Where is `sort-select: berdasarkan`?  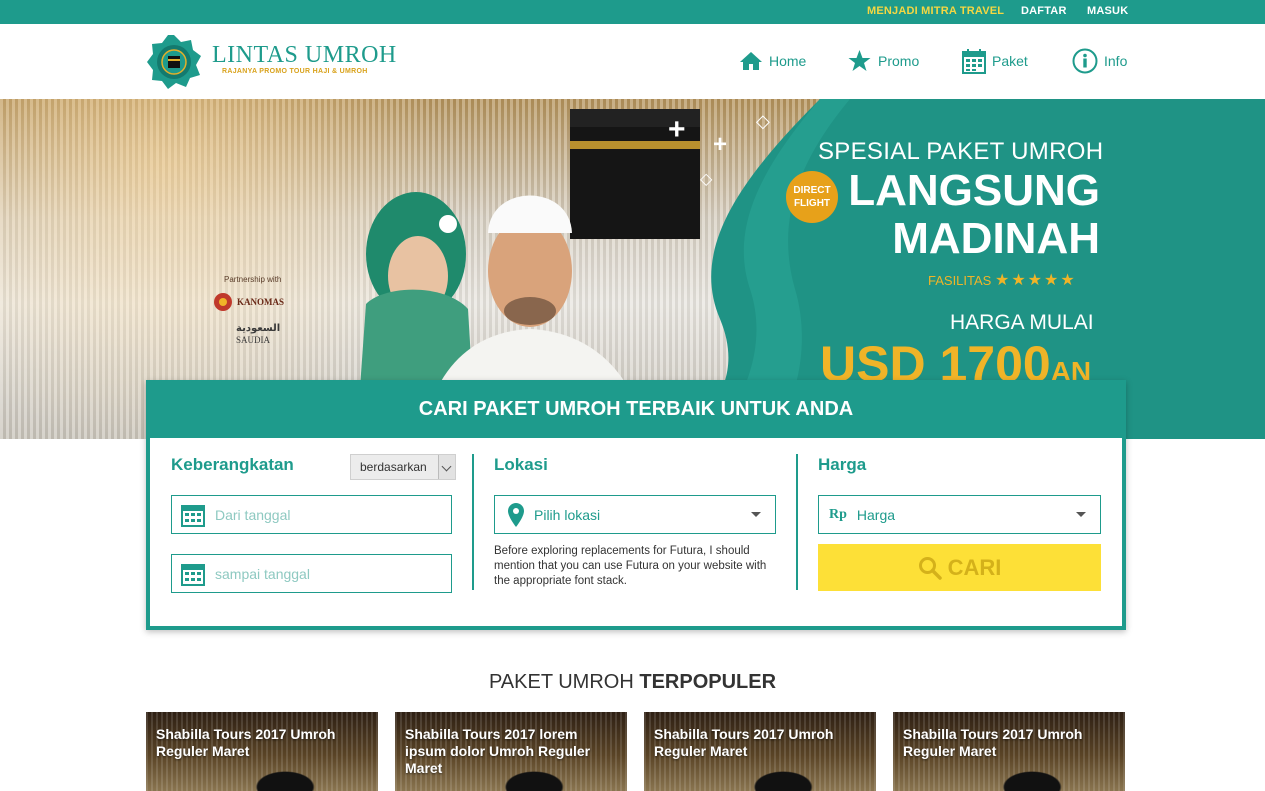 sort-select: berdasarkan is located at coordinates (403, 467).